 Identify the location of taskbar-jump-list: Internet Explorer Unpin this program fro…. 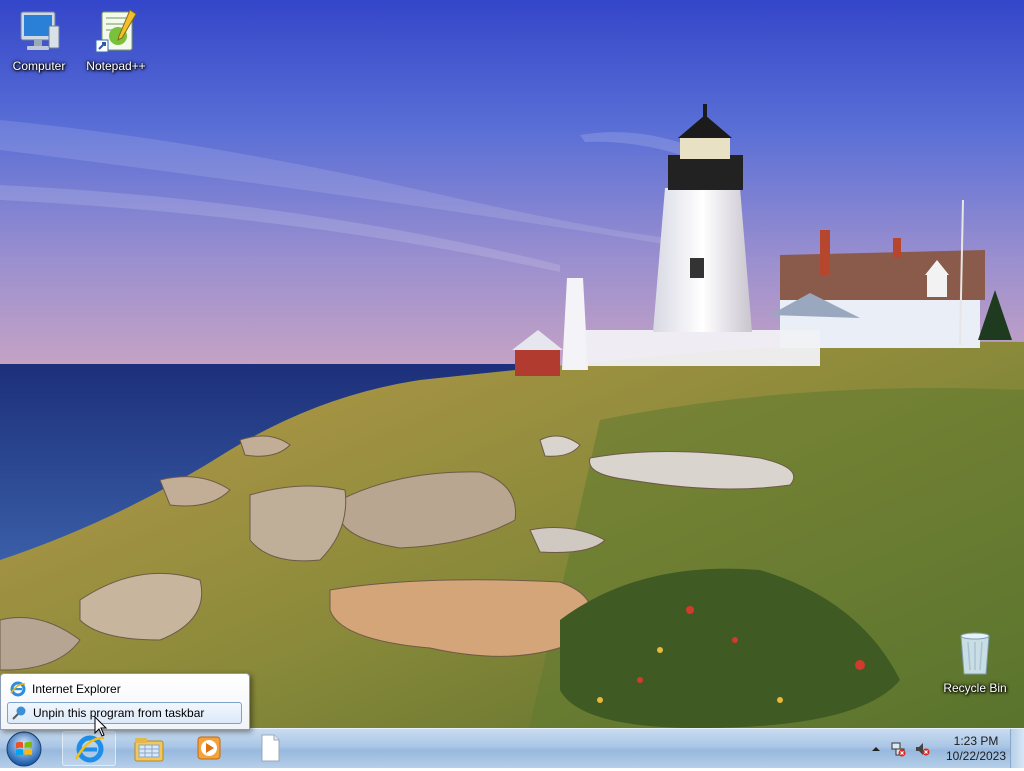
(125, 701).